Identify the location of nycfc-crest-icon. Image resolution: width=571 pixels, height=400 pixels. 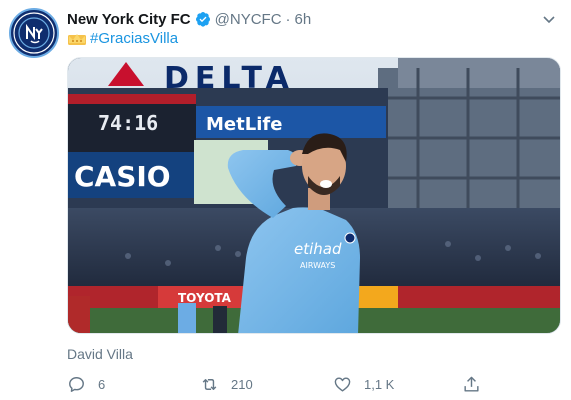
(34, 33).